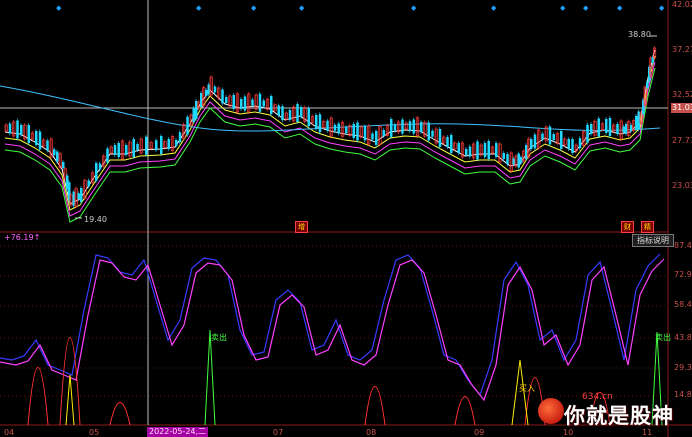 The image size is (692, 437). What do you see at coordinates (682, 94) in the screenshot?
I see `price-axis-label: 32.52` at bounding box center [682, 94].